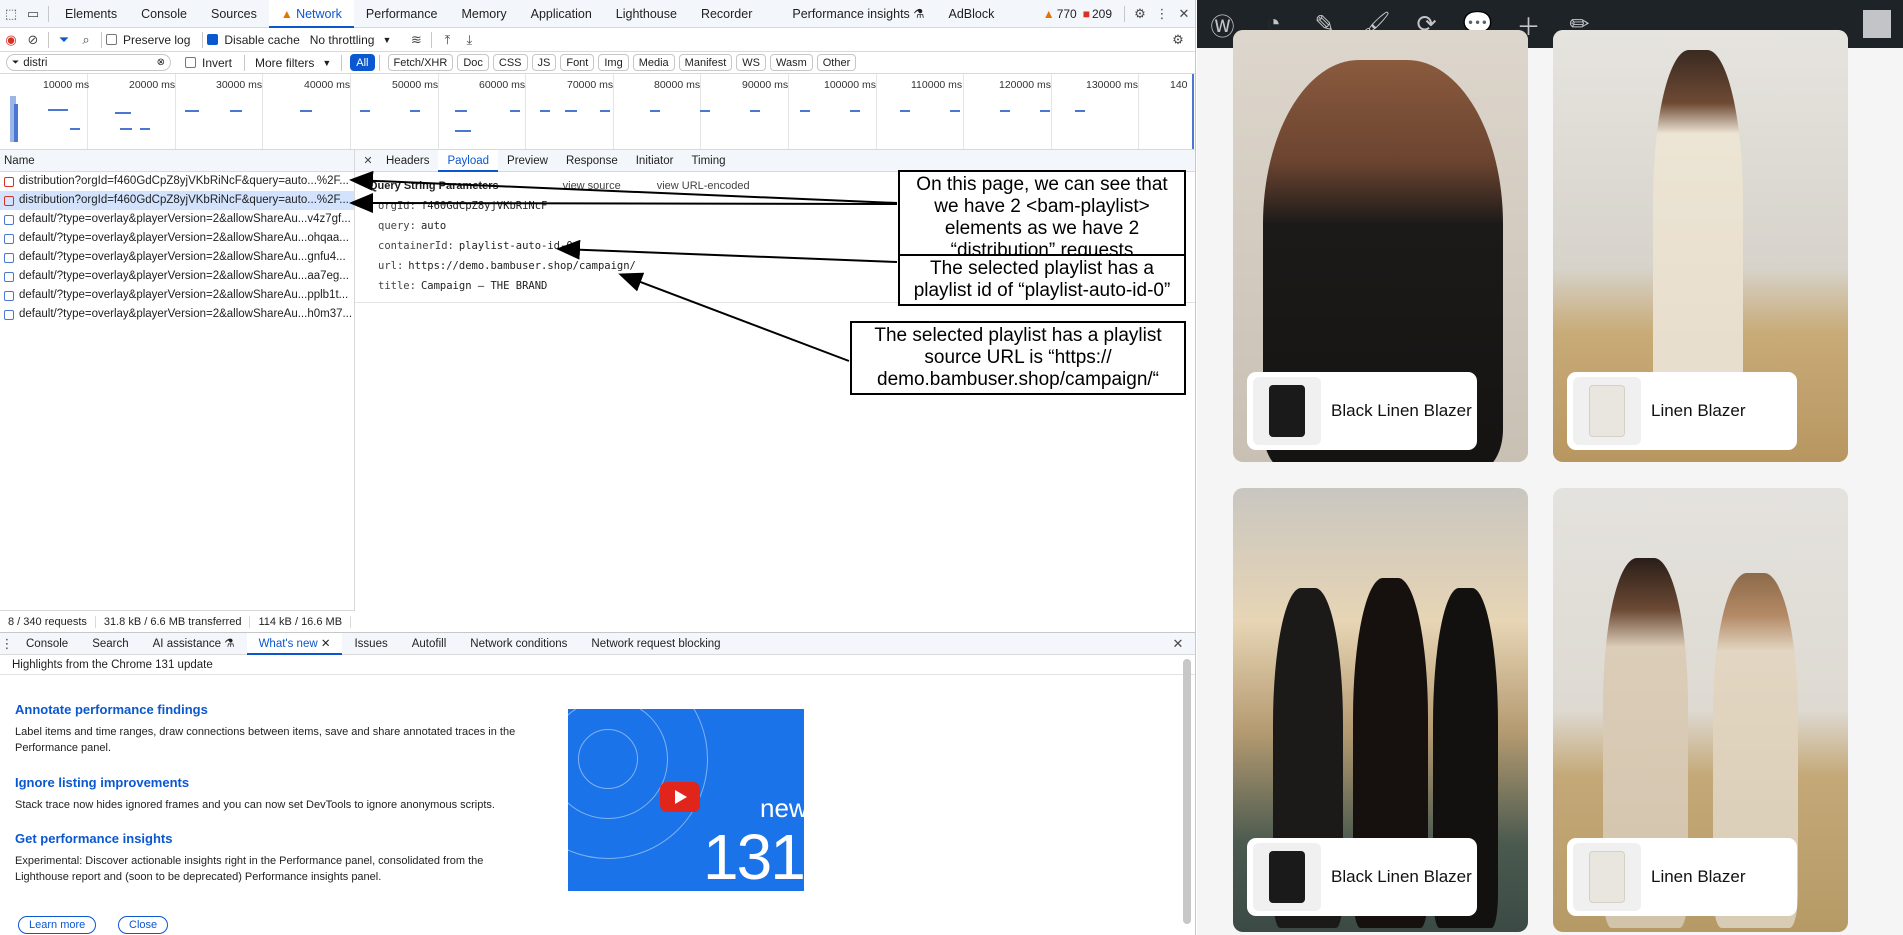  I want to click on search-icon: ⌕, so click(86, 40).